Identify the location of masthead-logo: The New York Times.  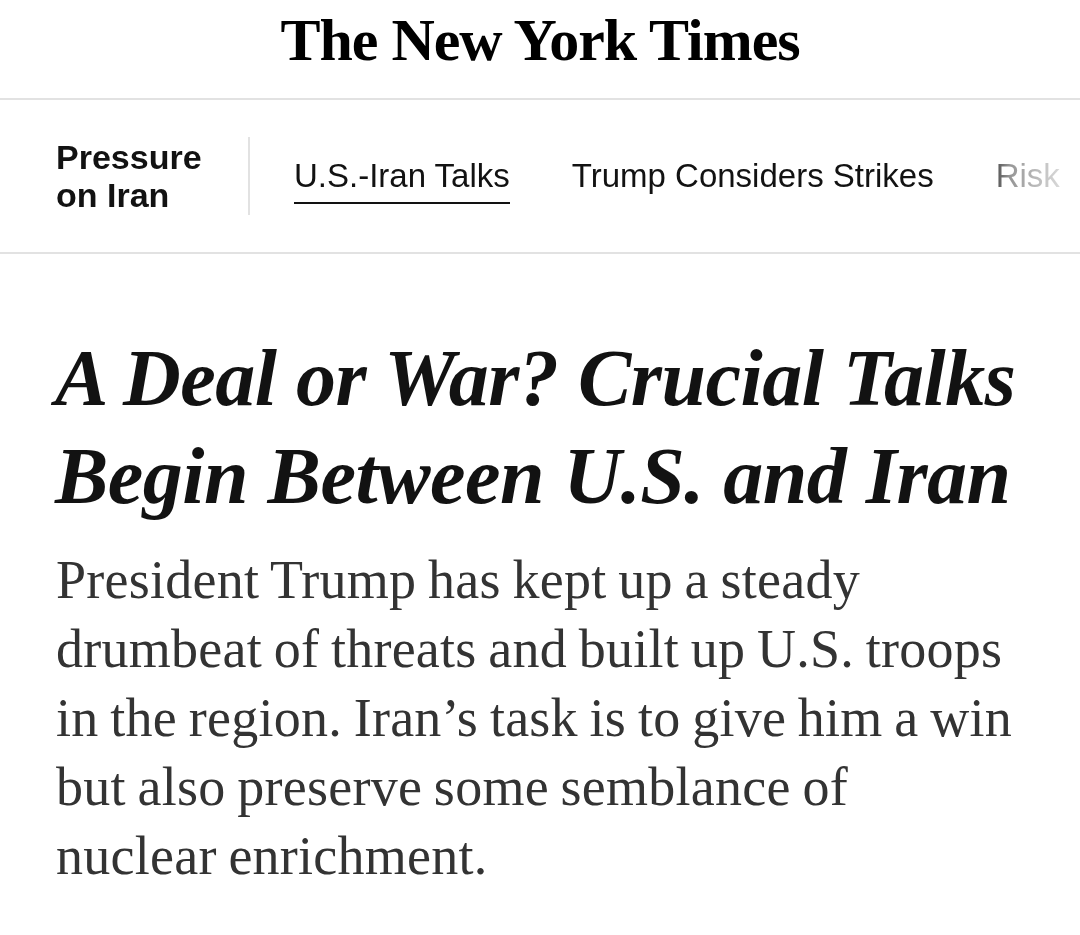
(540, 40).